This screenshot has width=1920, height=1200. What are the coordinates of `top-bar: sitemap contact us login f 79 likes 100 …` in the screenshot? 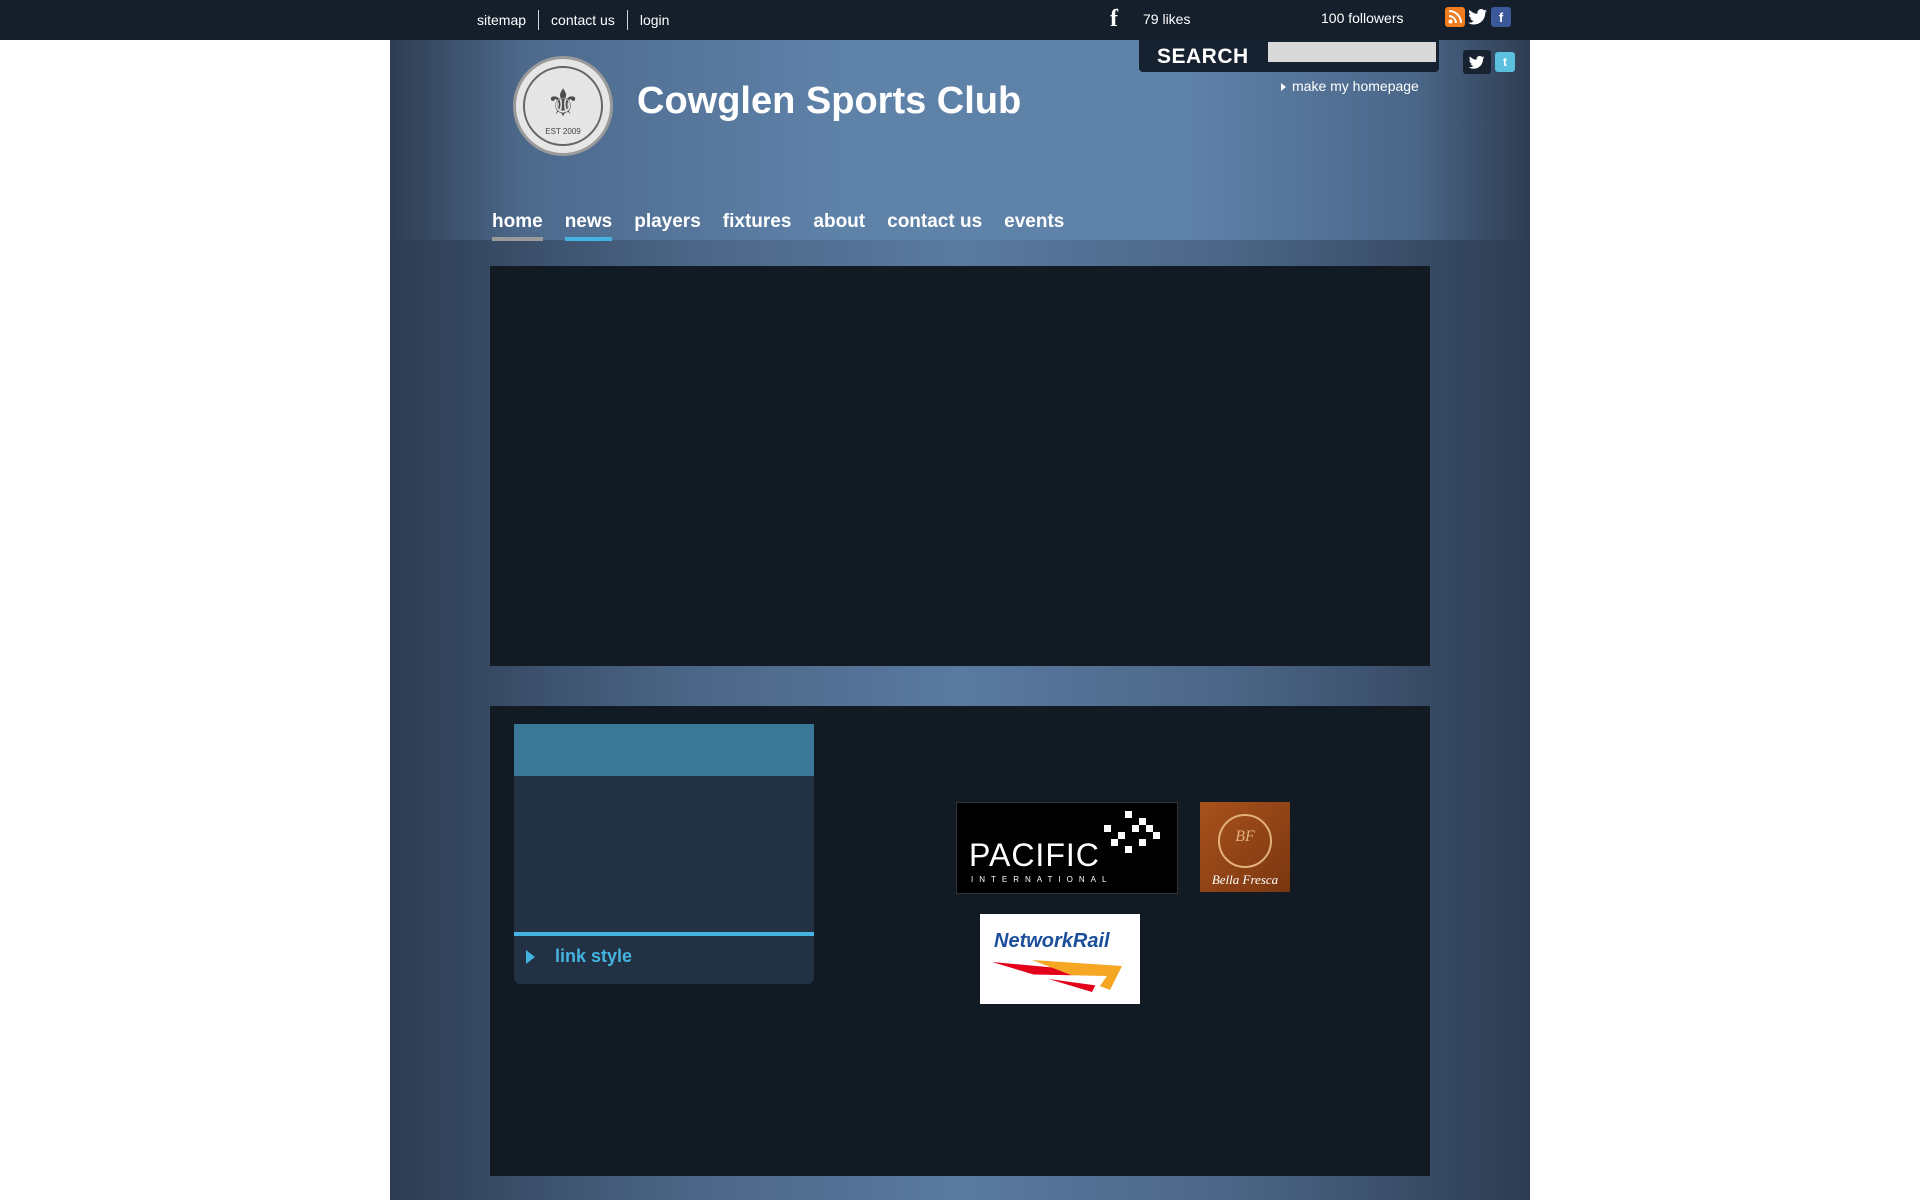 It's located at (960, 20).